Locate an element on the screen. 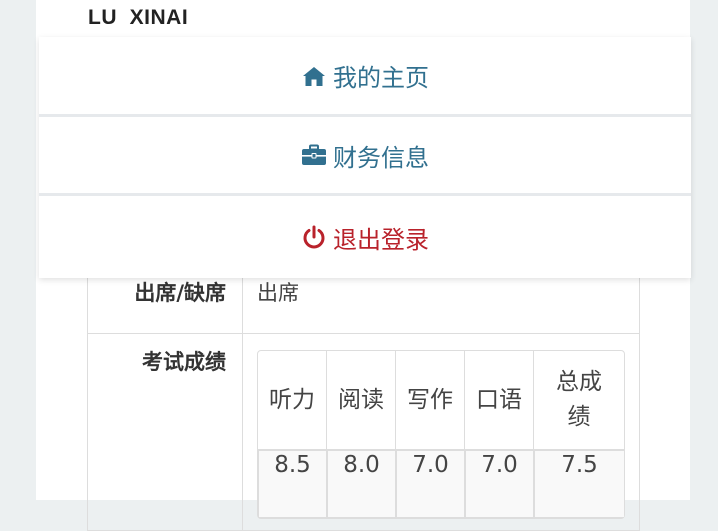 The image size is (718, 531). score-header-row: 听力 阅读 写作 口语 总成绩 is located at coordinates (441, 400).